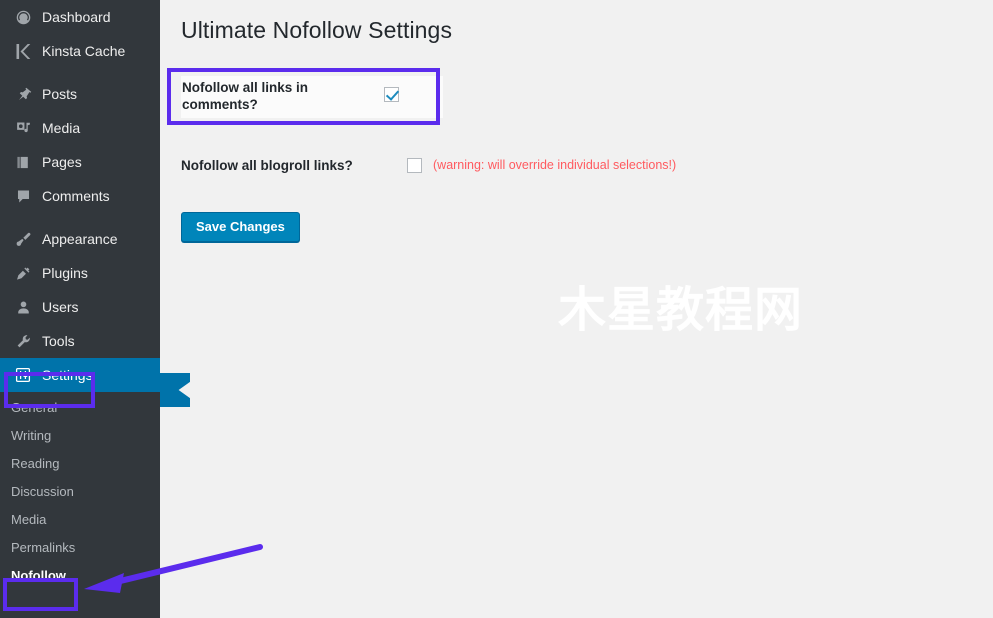  I want to click on save-changes-button: Save Changes, so click(240, 227).